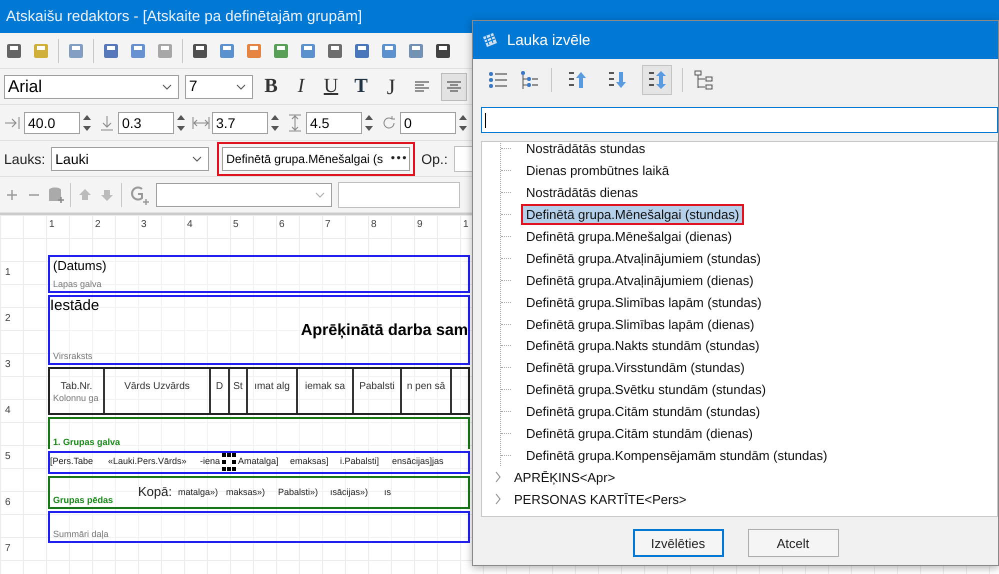  I want to click on total-field: Pabalsti»), so click(304, 491).